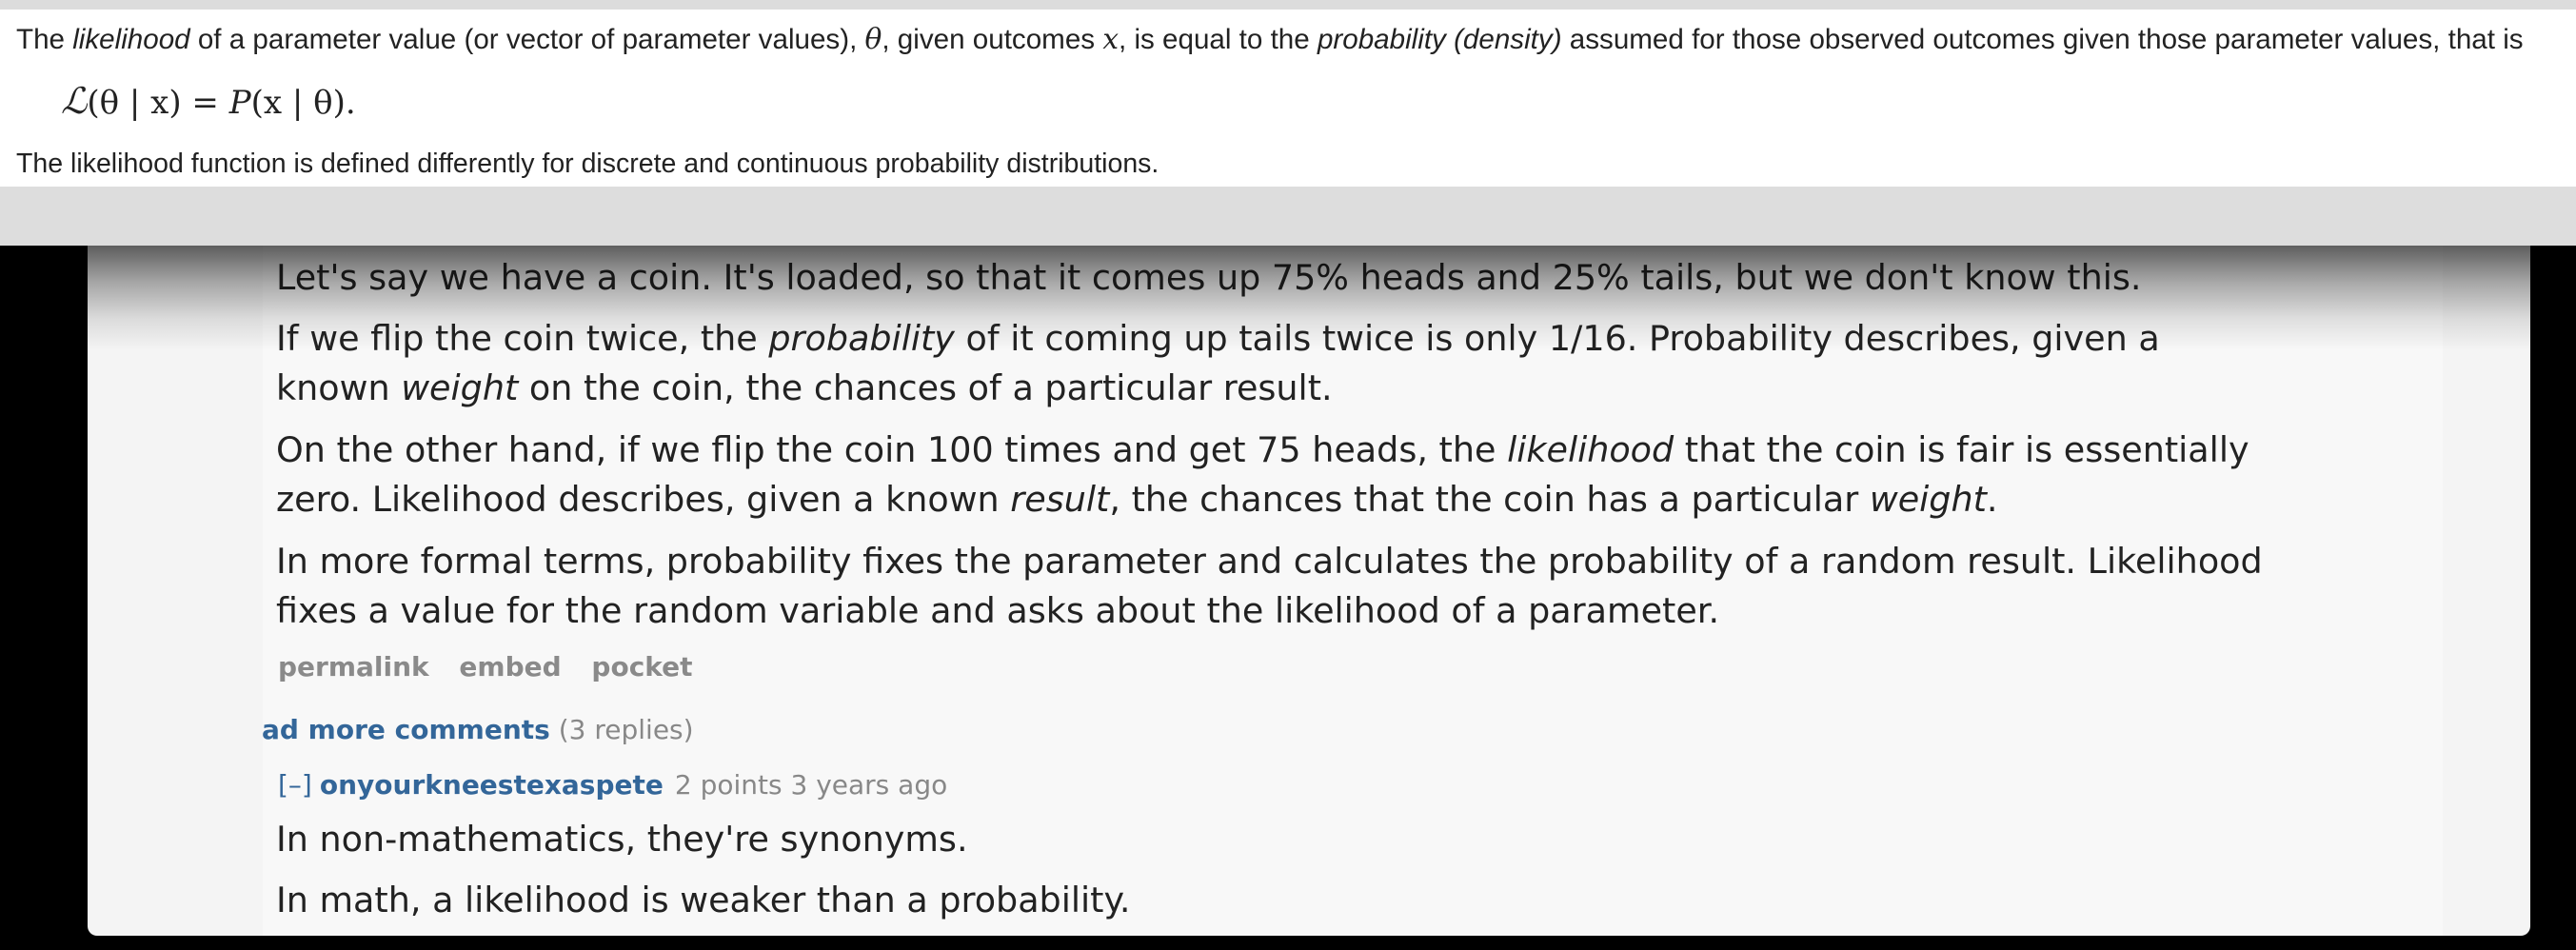 The height and width of the screenshot is (950, 2576). I want to click on emphasis-probability-density: probability (density), so click(1439, 39).